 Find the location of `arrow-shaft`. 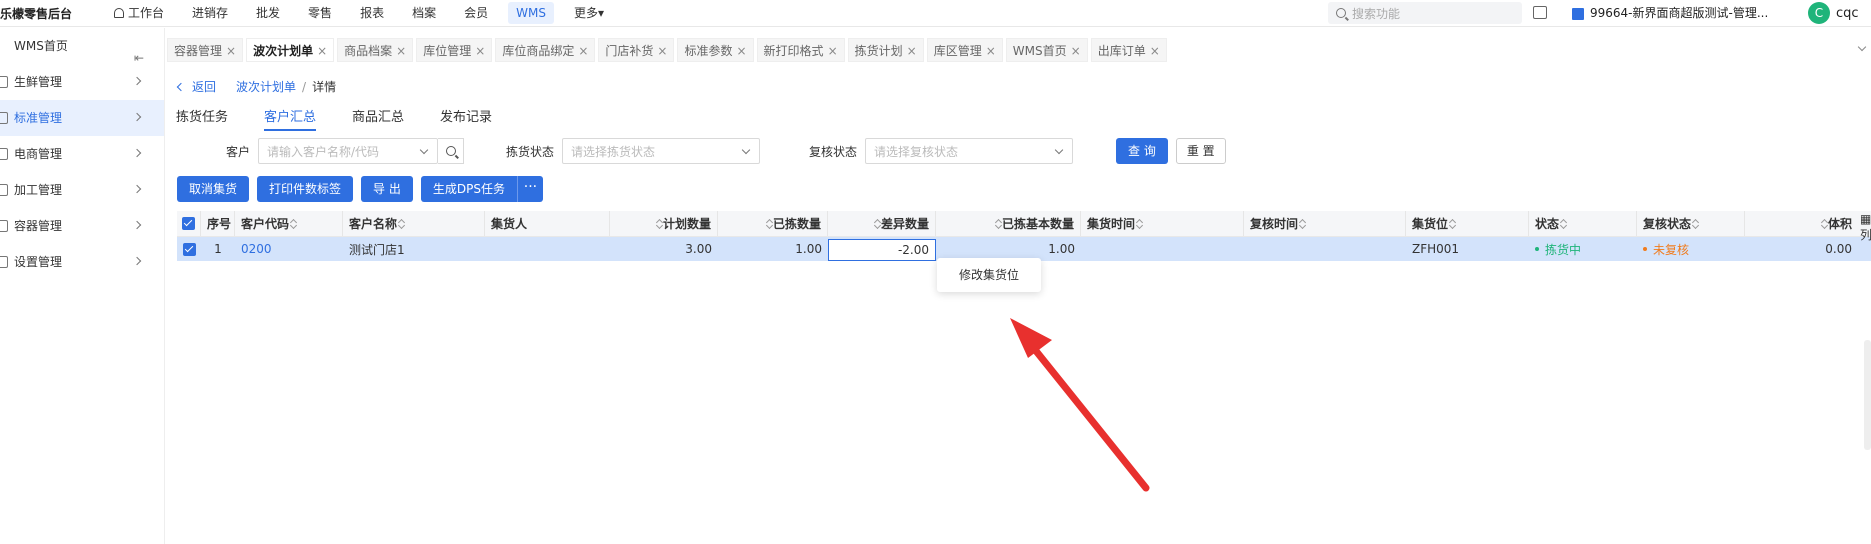

arrow-shaft is located at coordinates (1085, 412).